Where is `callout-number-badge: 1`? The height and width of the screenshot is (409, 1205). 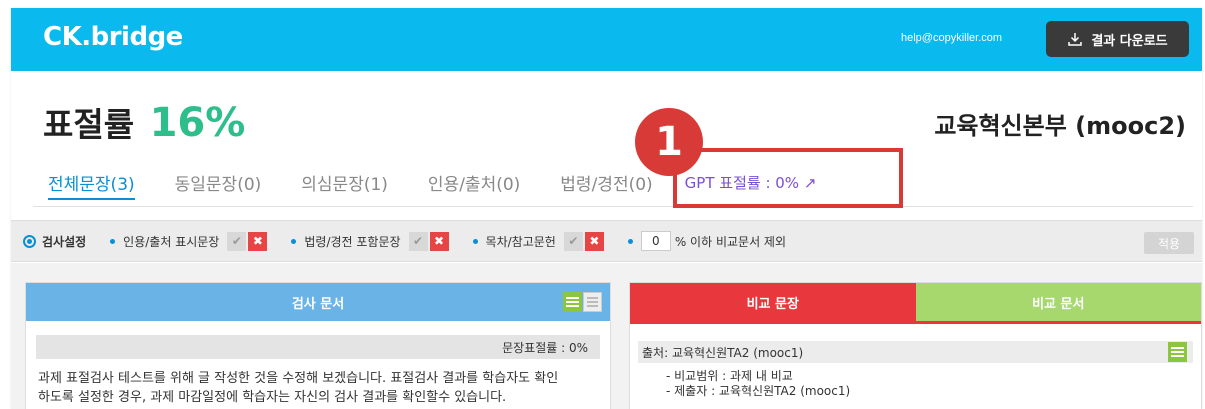
callout-number-badge: 1 is located at coordinates (669, 142).